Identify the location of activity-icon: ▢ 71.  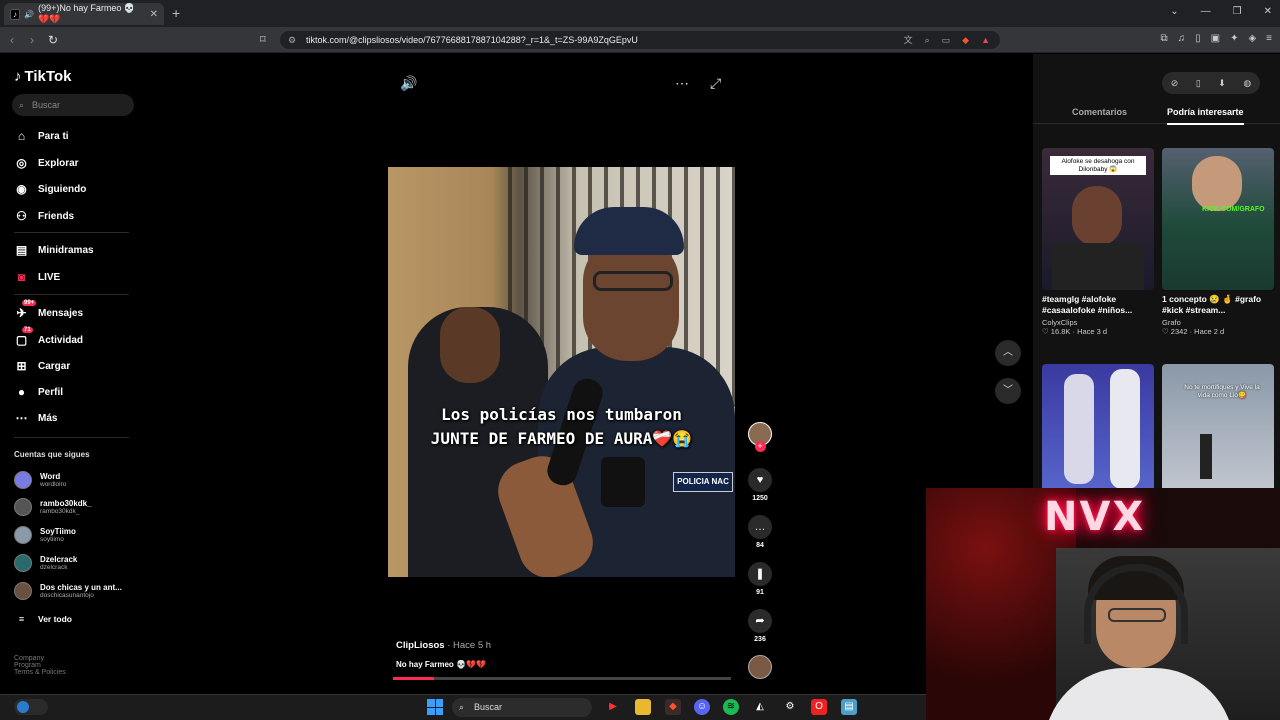
(24, 337).